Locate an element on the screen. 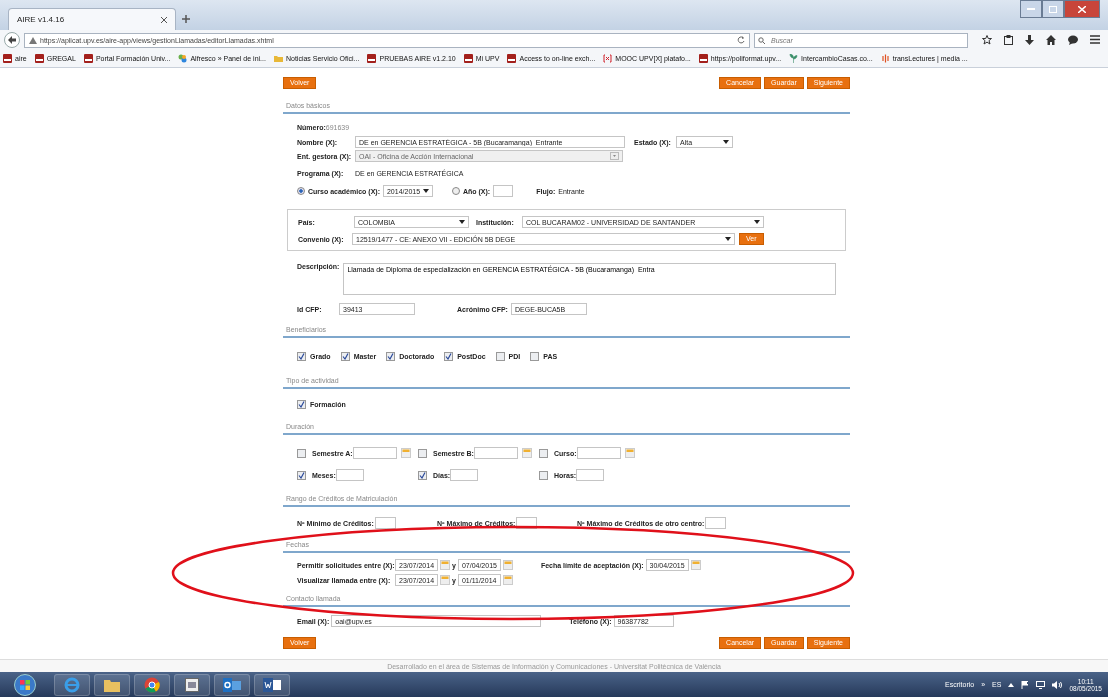  back-arrow-icon is located at coordinates (12, 40).